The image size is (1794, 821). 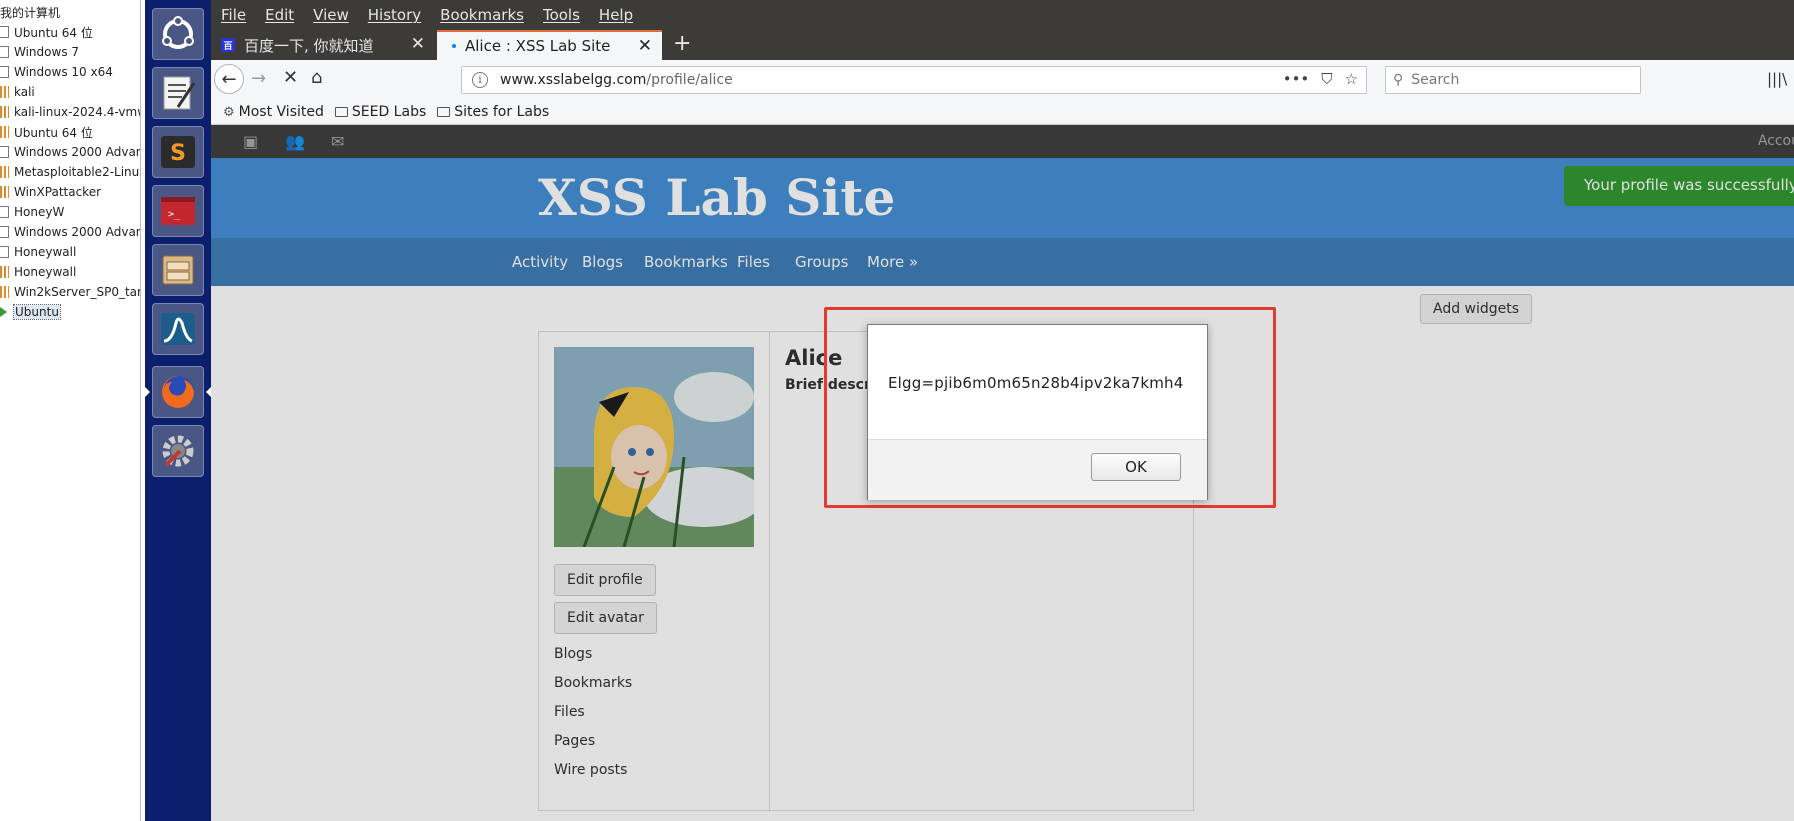 I want to click on vm-list-item: Win2kServer_SP0_targ, so click(x=70, y=292).